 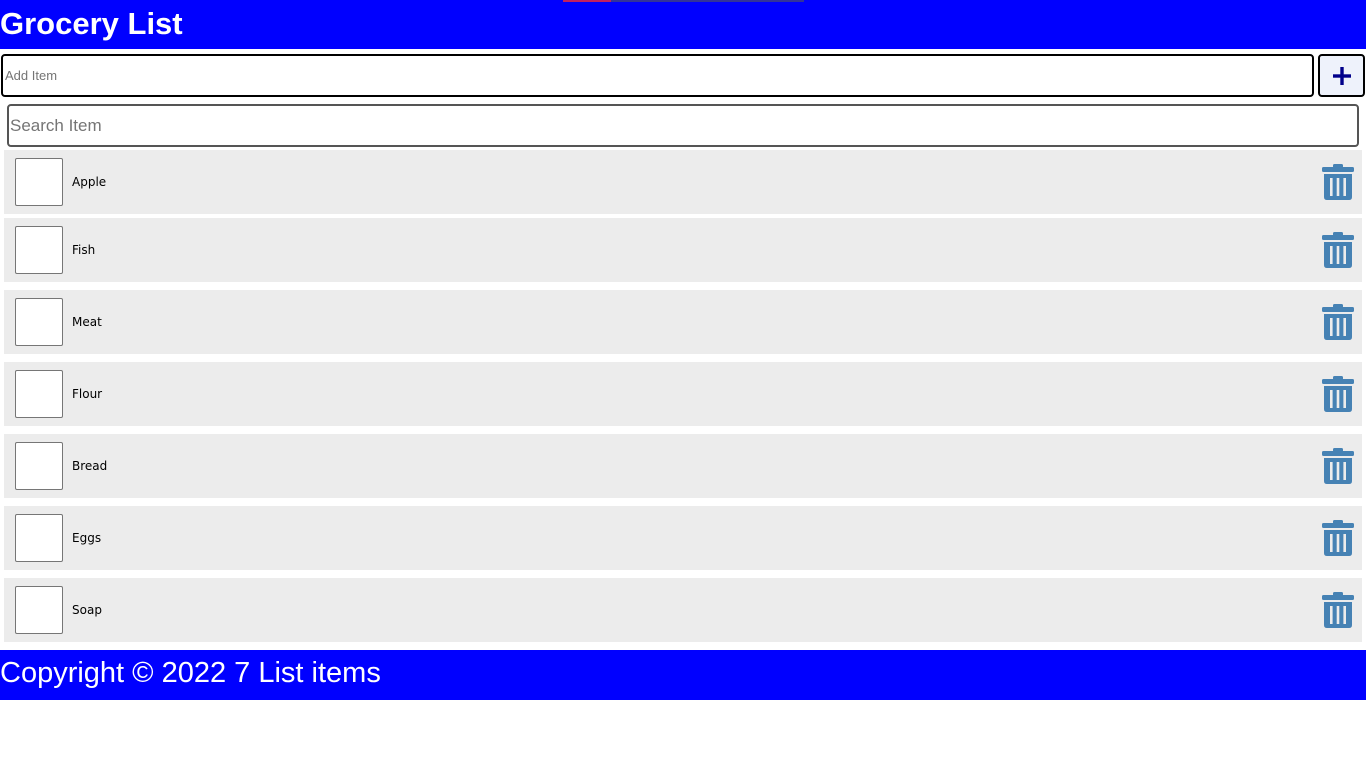 What do you see at coordinates (683, 538) in the screenshot?
I see `list-item: Eggs` at bounding box center [683, 538].